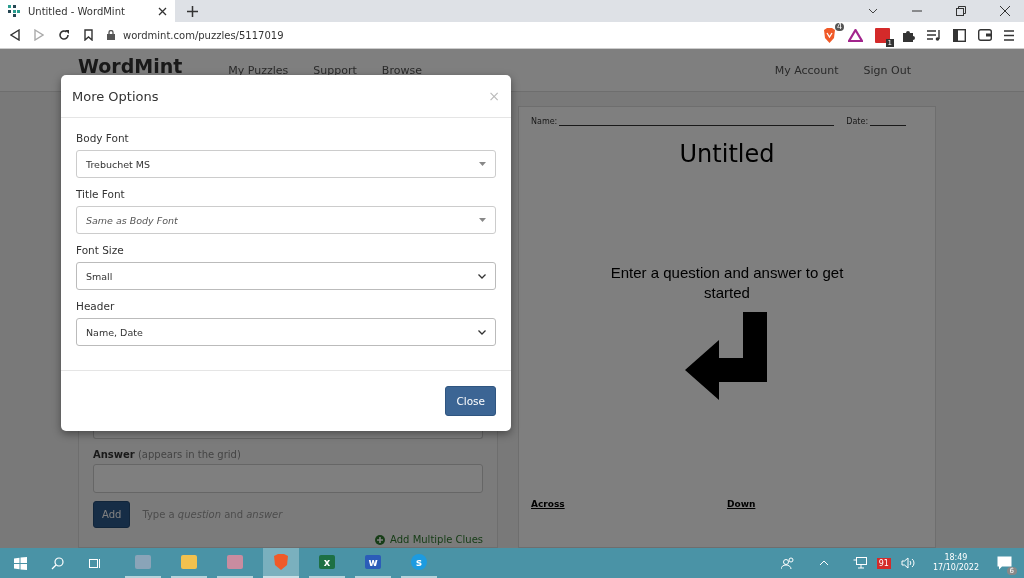 Image resolution: width=1024 pixels, height=578 pixels. I want to click on answer-field, so click(288, 478).